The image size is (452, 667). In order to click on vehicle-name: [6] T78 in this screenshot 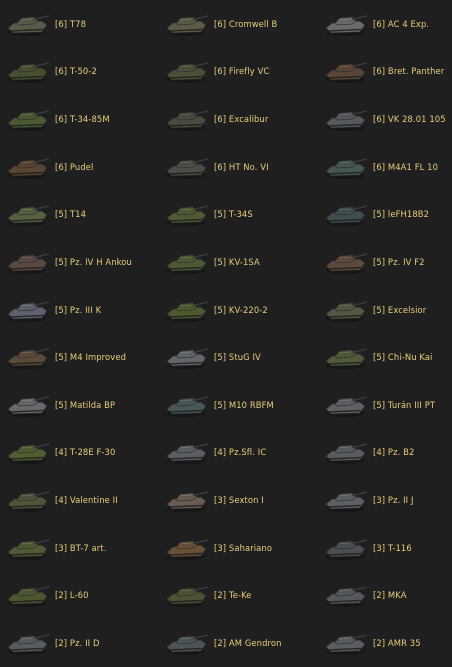, I will do `click(70, 23)`.